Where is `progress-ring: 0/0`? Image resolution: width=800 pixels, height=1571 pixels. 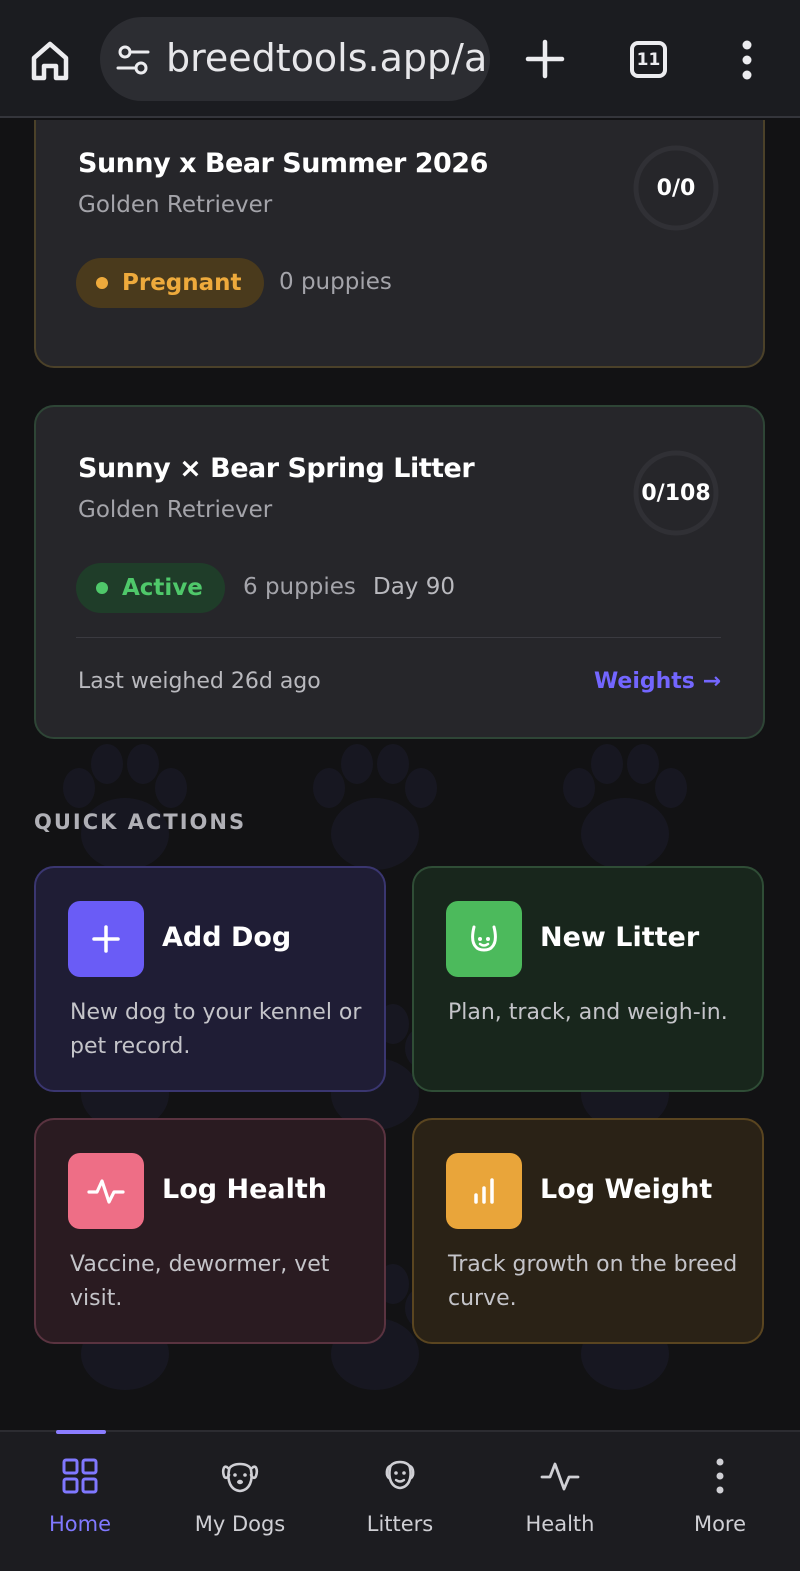
progress-ring: 0/0 is located at coordinates (676, 188).